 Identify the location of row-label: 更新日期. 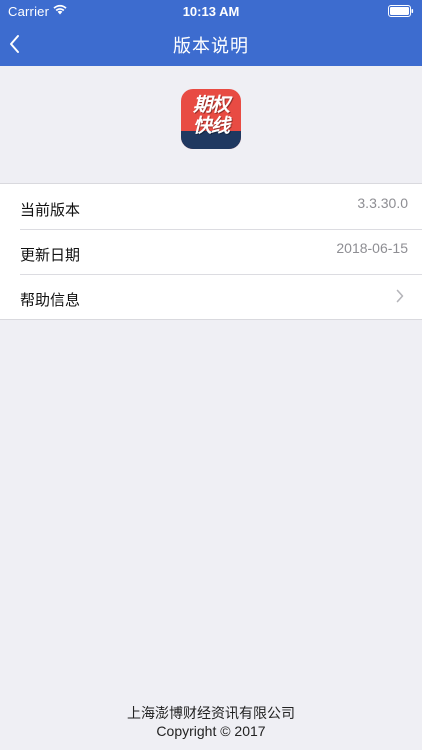
(50, 255).